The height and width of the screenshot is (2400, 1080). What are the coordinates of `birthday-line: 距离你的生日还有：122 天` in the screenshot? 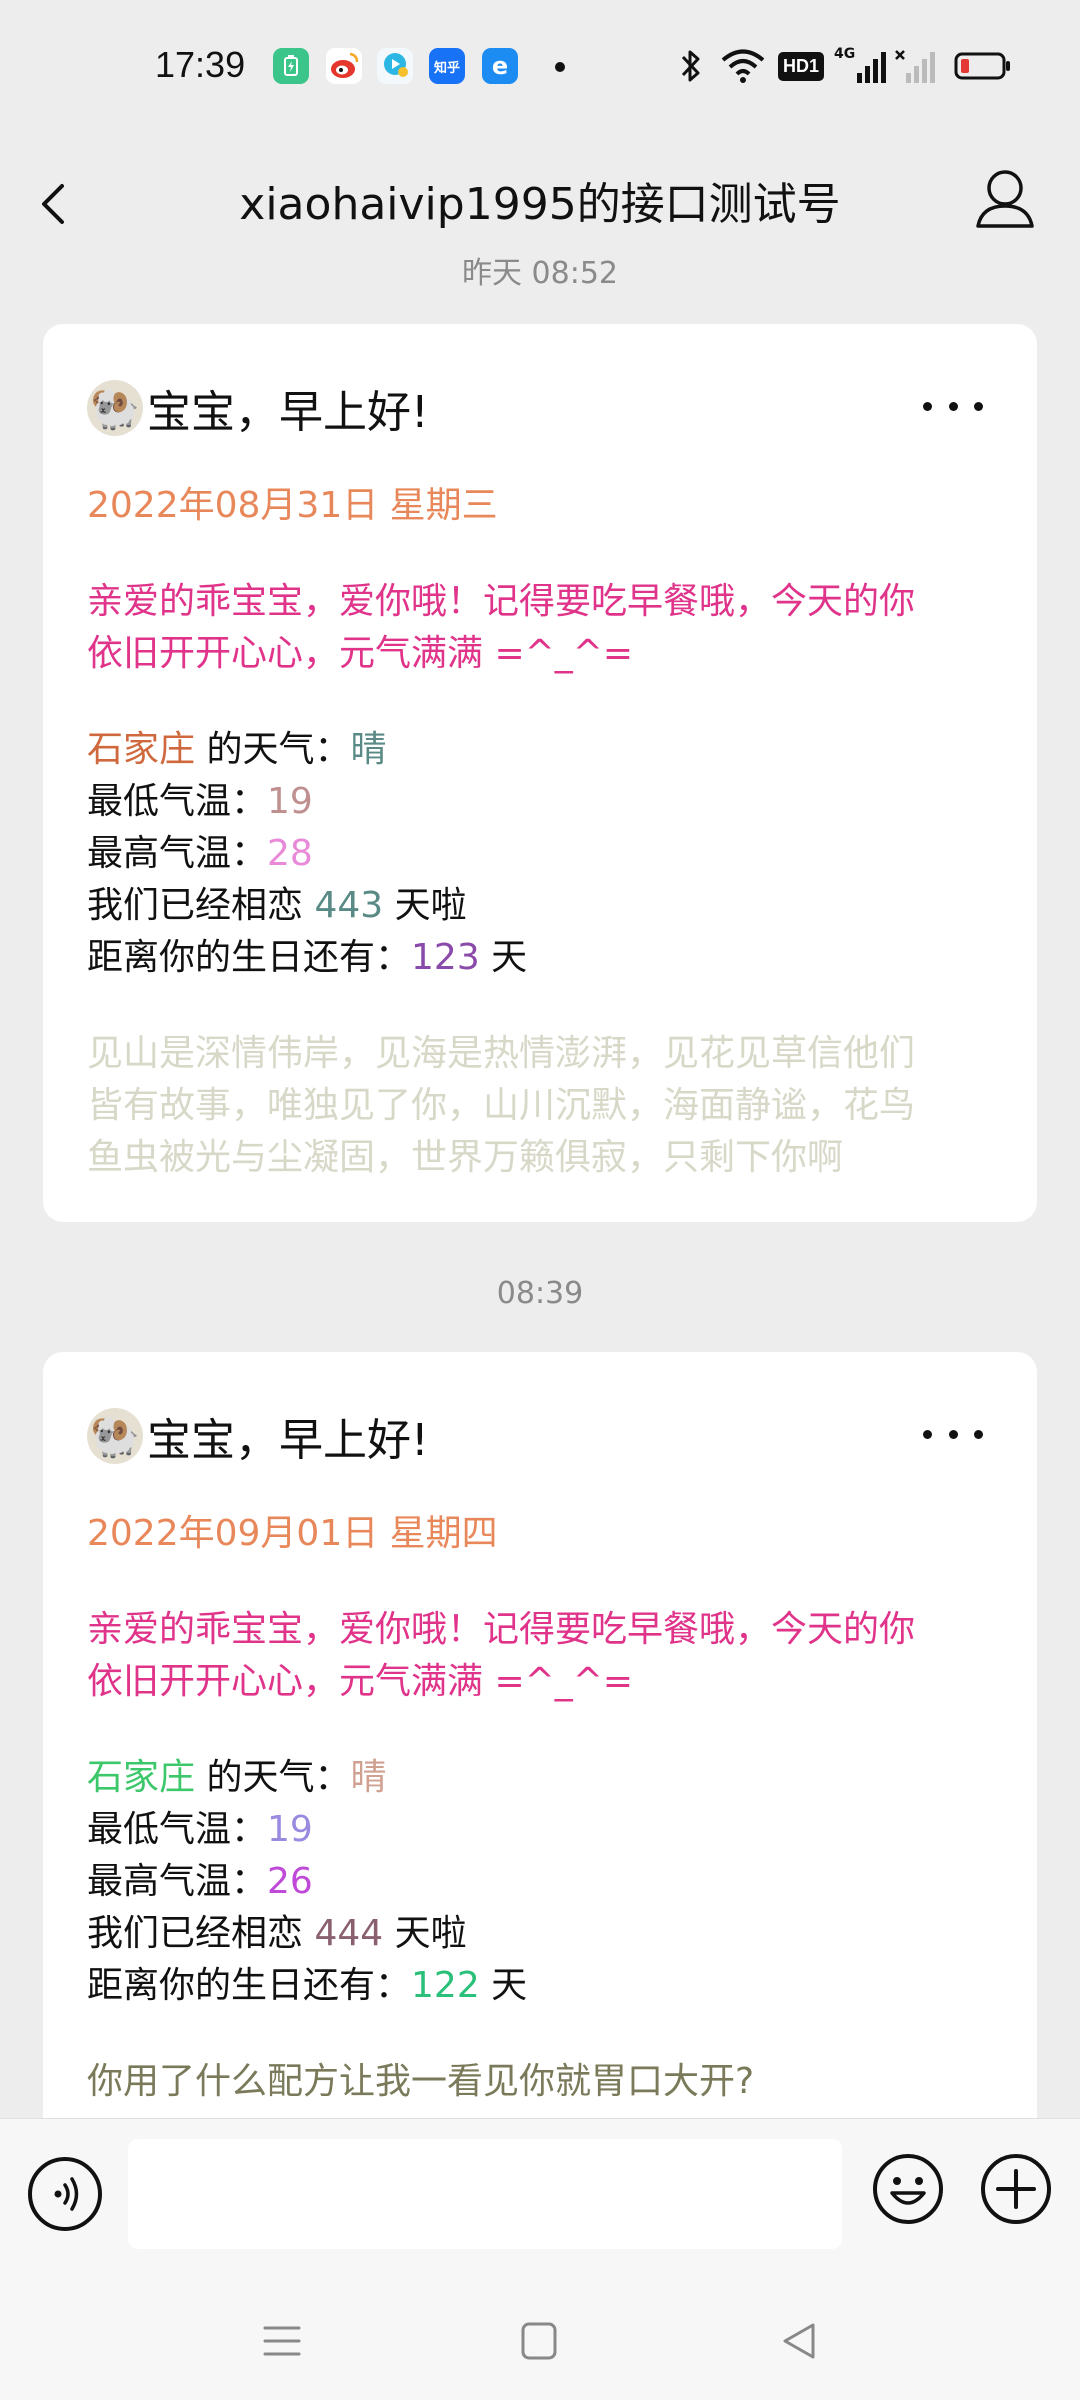 It's located at (307, 1985).